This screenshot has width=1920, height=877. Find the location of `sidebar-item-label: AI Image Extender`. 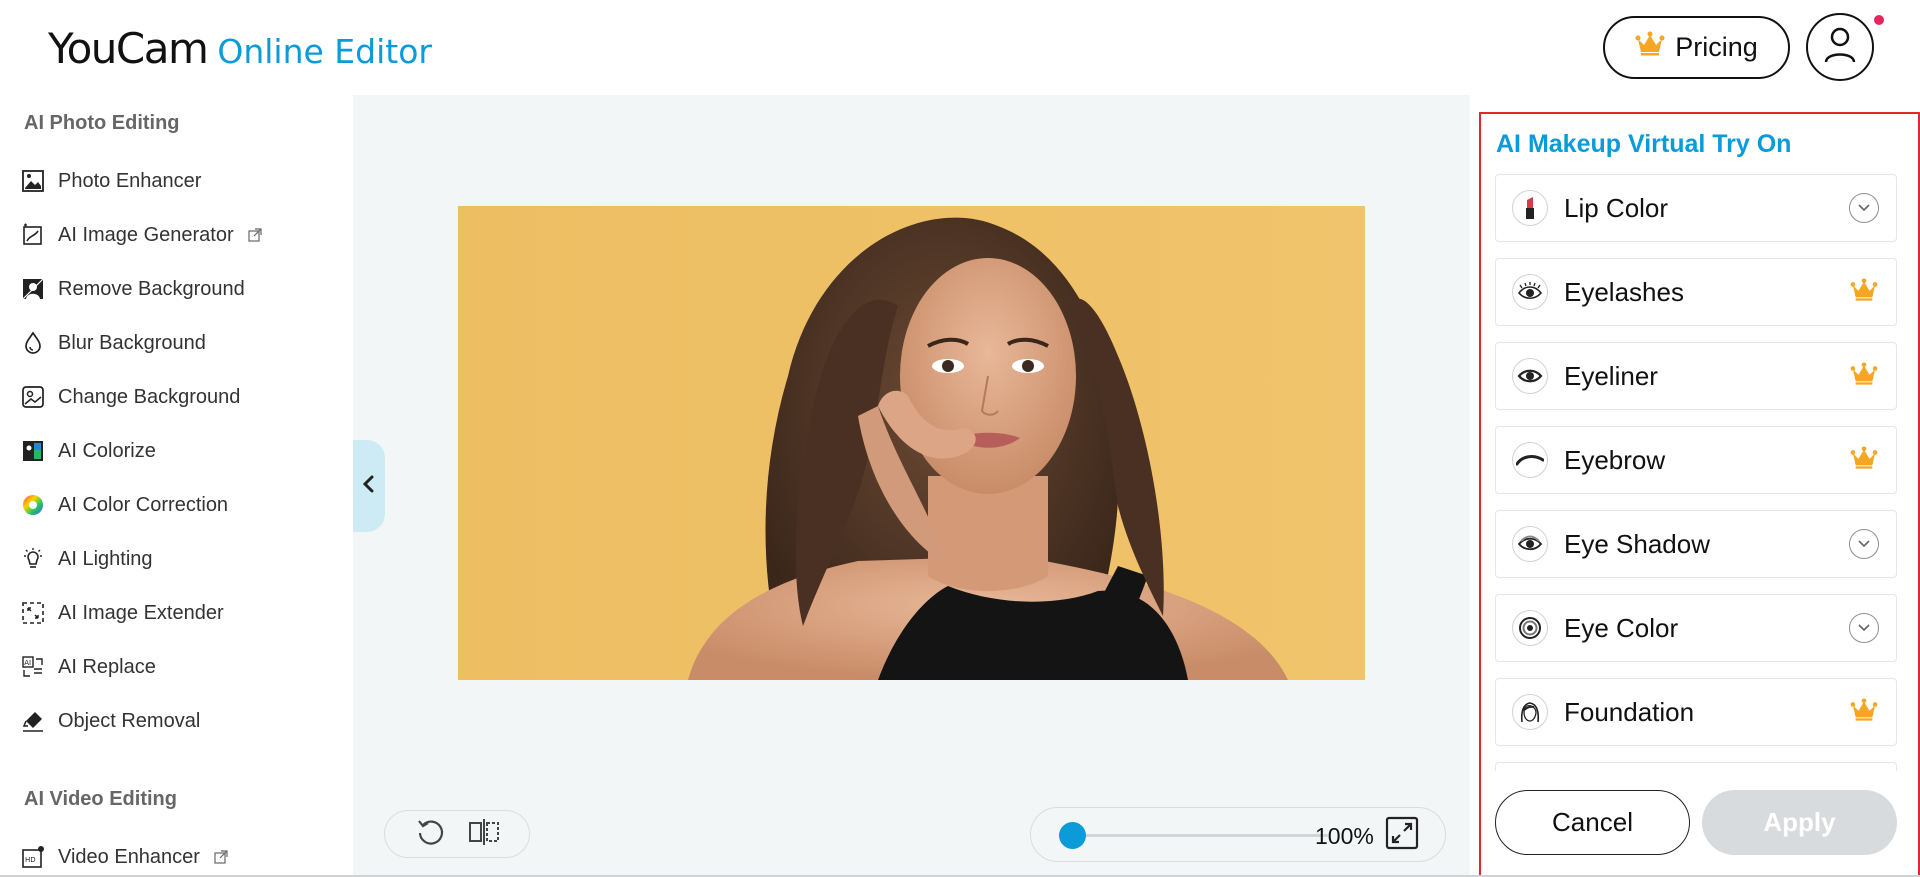

sidebar-item-label: AI Image Extender is located at coordinates (141, 612).